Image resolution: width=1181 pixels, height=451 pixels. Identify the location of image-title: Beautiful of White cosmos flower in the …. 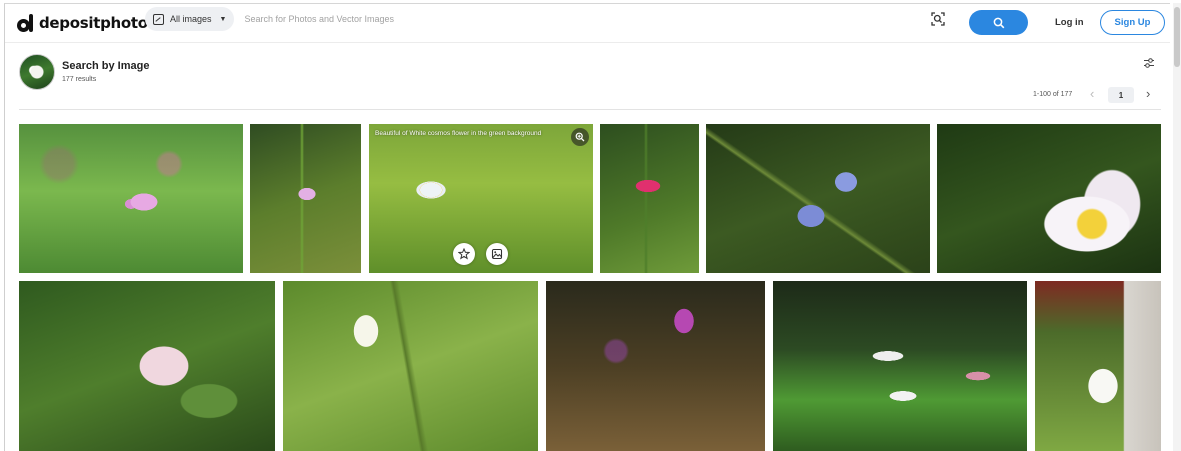
(458, 133).